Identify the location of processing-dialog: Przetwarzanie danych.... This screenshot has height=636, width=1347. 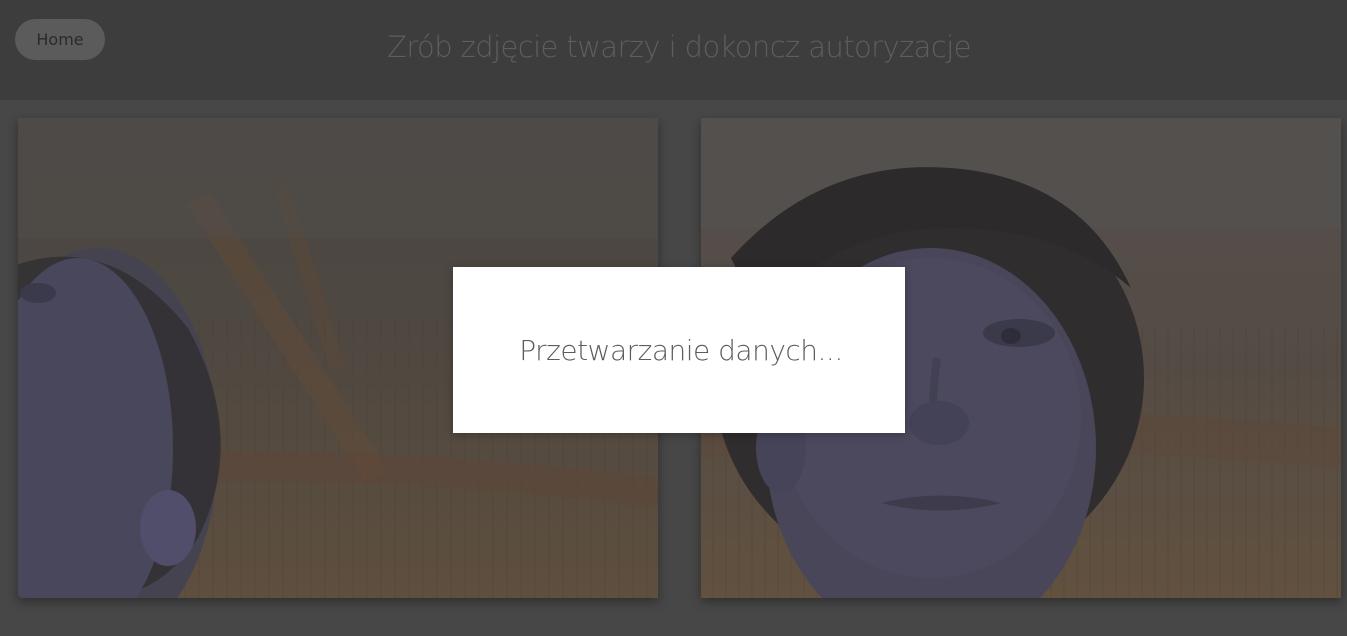
(679, 350).